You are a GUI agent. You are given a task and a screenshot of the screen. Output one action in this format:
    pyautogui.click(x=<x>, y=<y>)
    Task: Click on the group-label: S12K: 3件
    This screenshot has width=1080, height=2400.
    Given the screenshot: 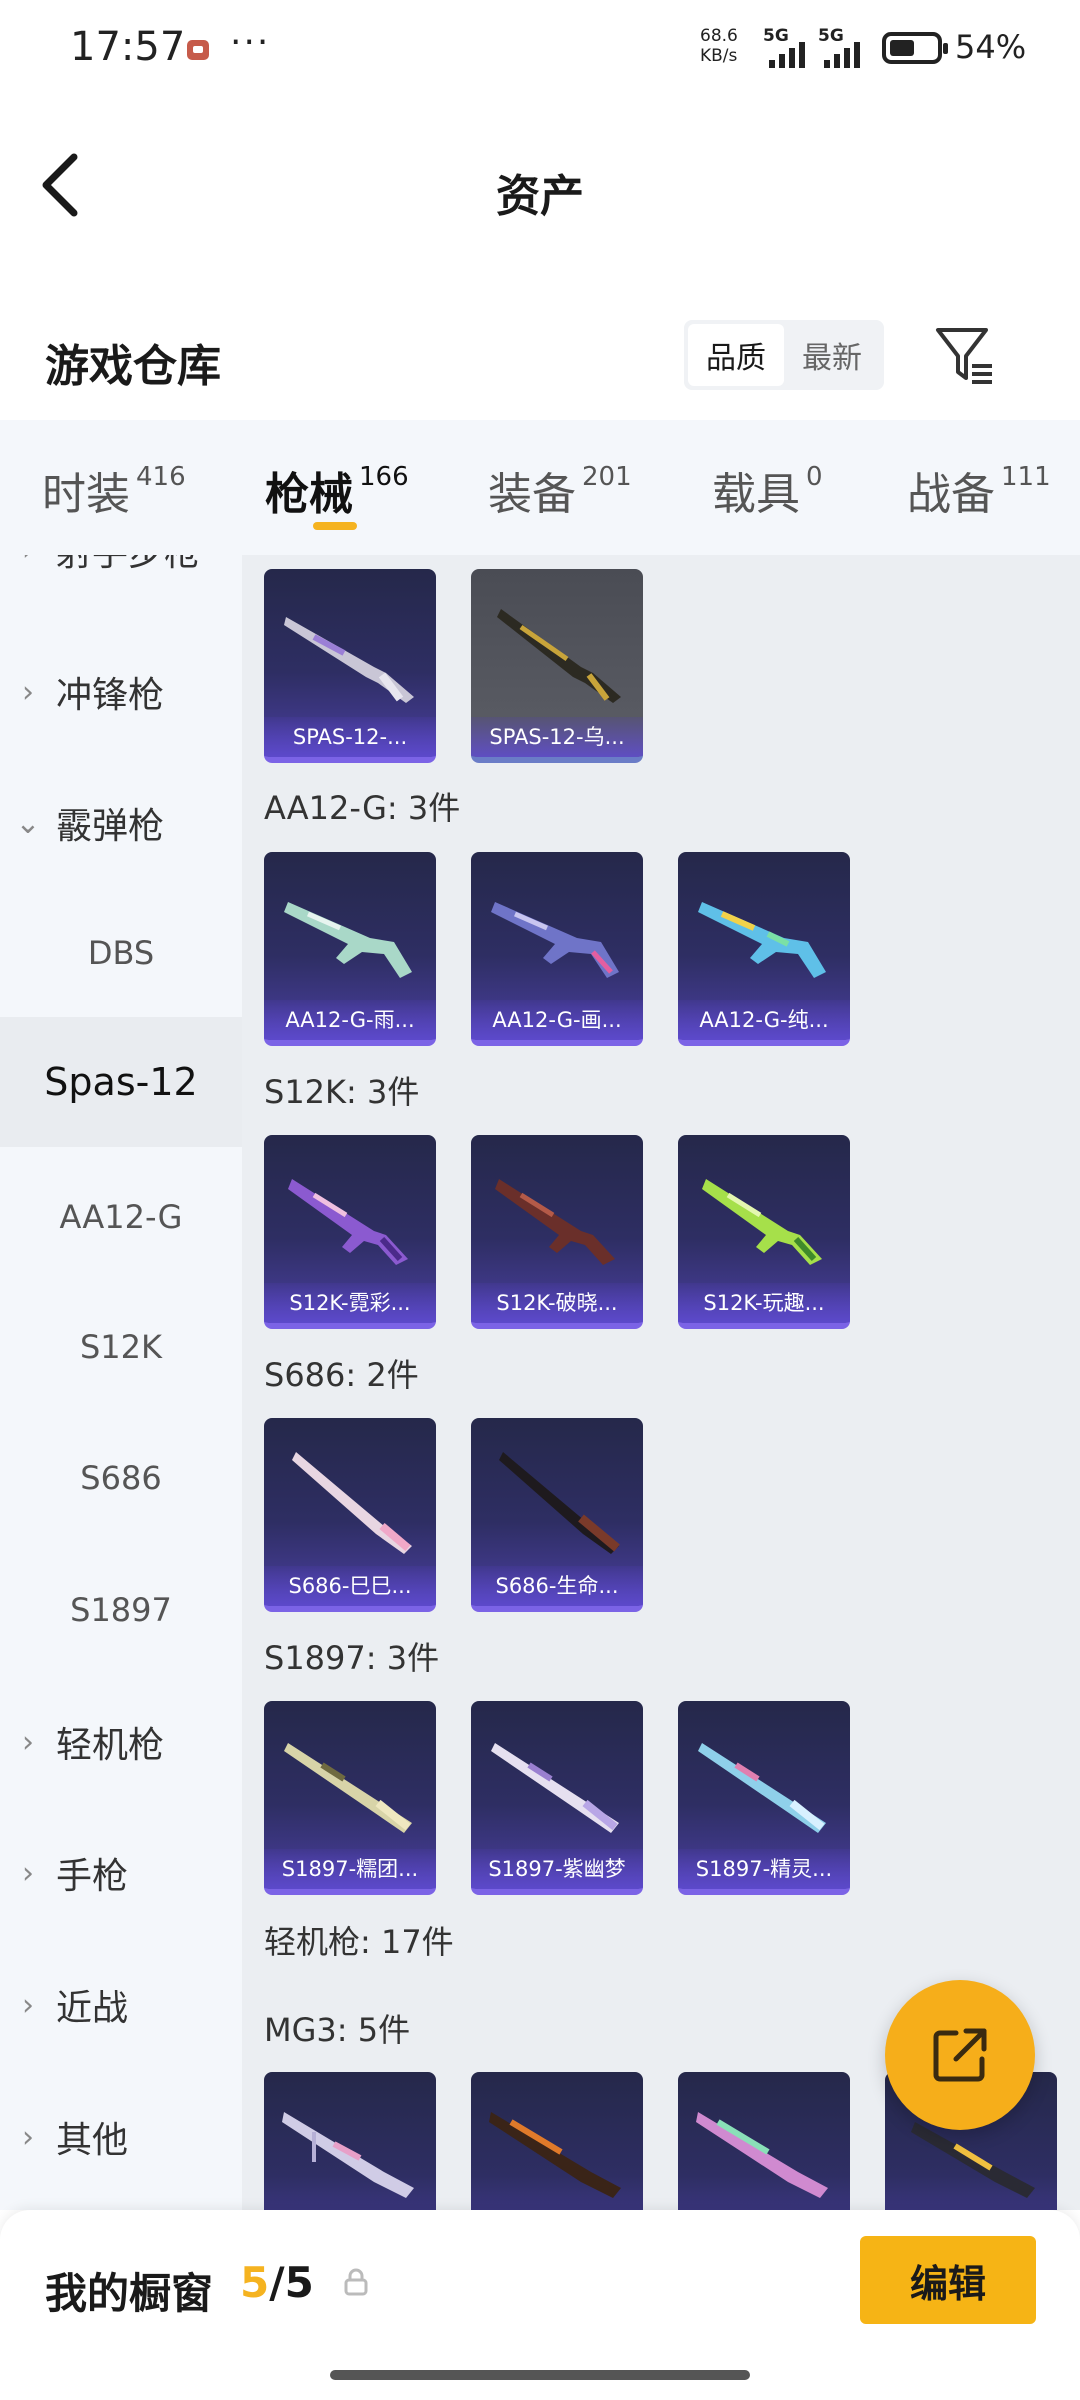 What is the action you would take?
    pyautogui.click(x=342, y=1092)
    